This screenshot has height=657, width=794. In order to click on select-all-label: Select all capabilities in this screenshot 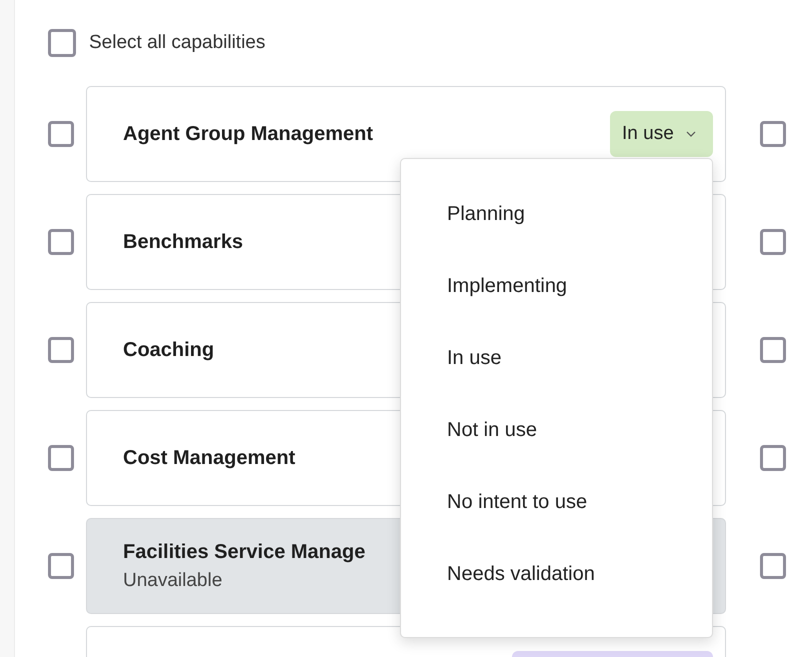, I will do `click(177, 43)`.